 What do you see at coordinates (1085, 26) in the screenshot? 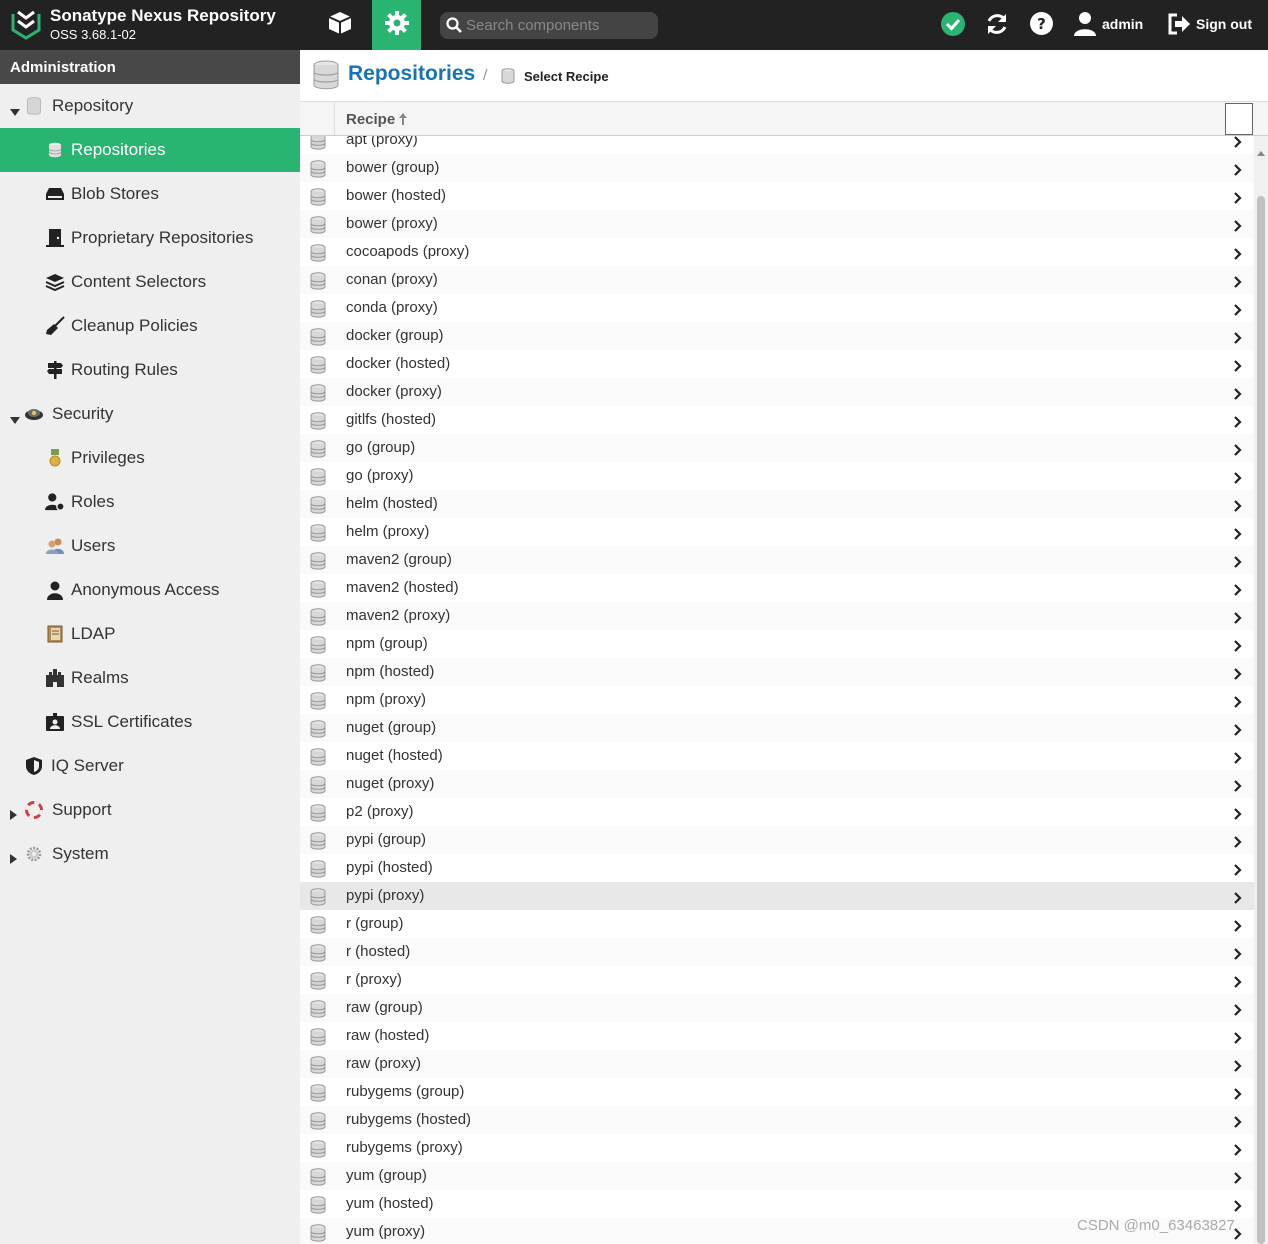
I see `user-icon` at bounding box center [1085, 26].